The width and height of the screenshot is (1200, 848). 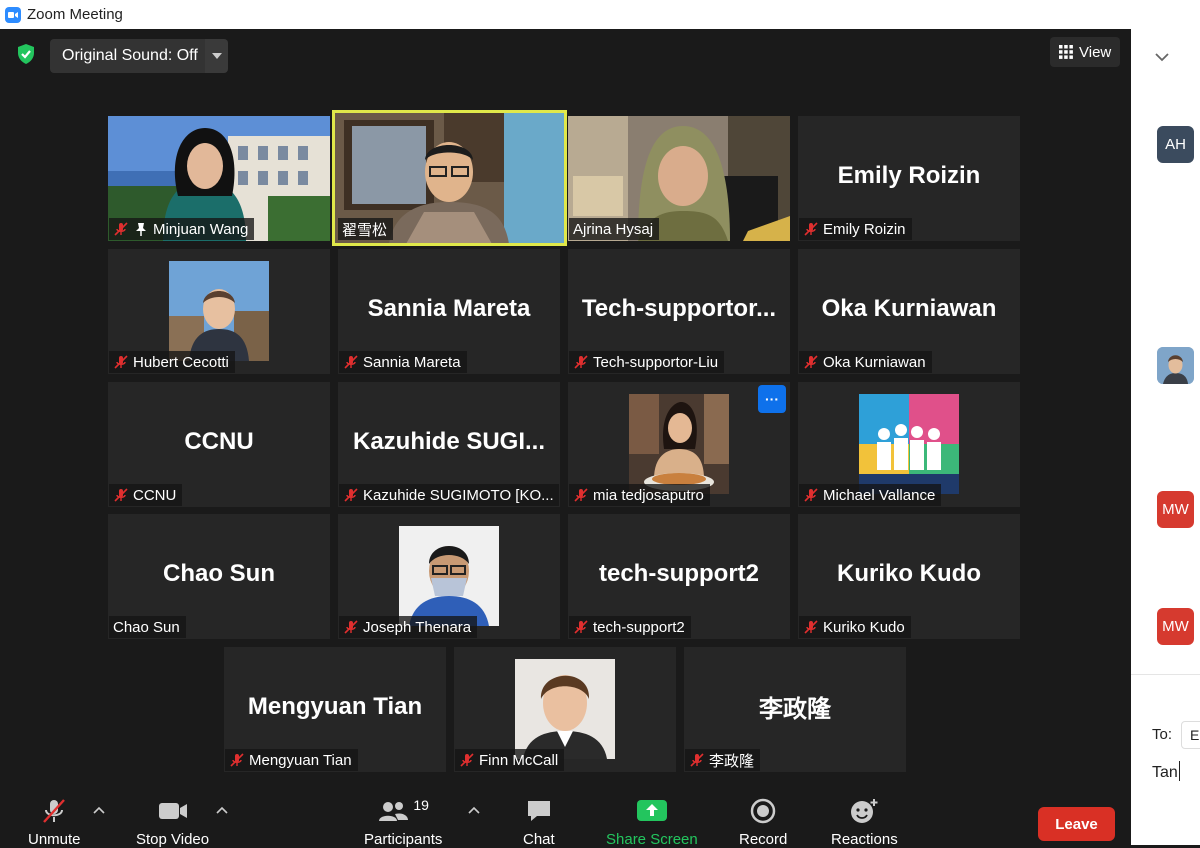 What do you see at coordinates (173, 839) in the screenshot?
I see `stop-video-label: Stop Video` at bounding box center [173, 839].